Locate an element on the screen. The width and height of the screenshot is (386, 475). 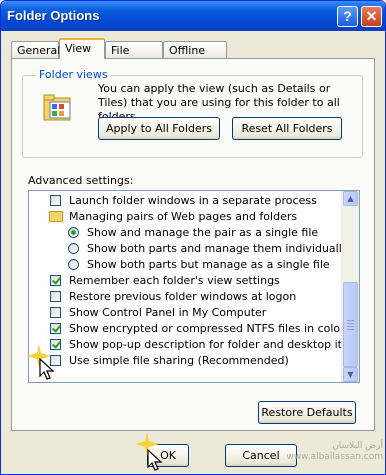
restore-defaults-button: Restore Defaults is located at coordinates (307, 412).